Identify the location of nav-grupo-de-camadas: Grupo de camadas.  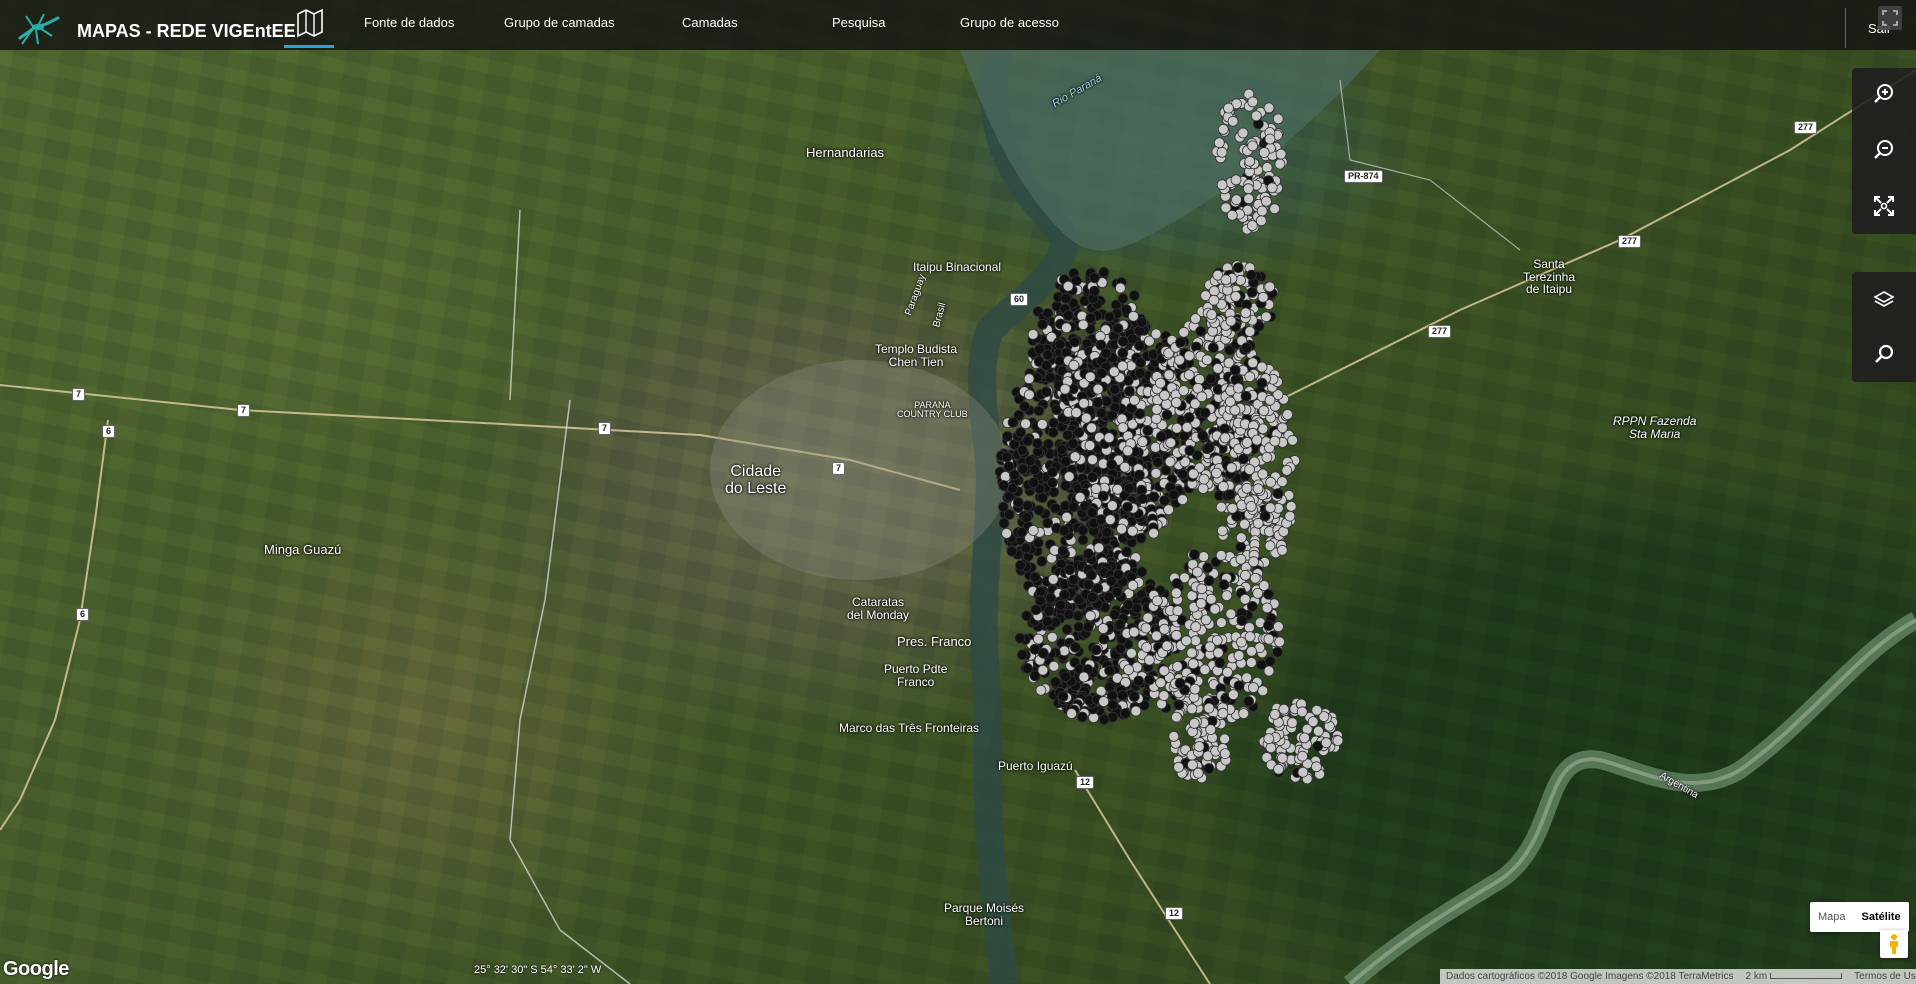
(559, 22).